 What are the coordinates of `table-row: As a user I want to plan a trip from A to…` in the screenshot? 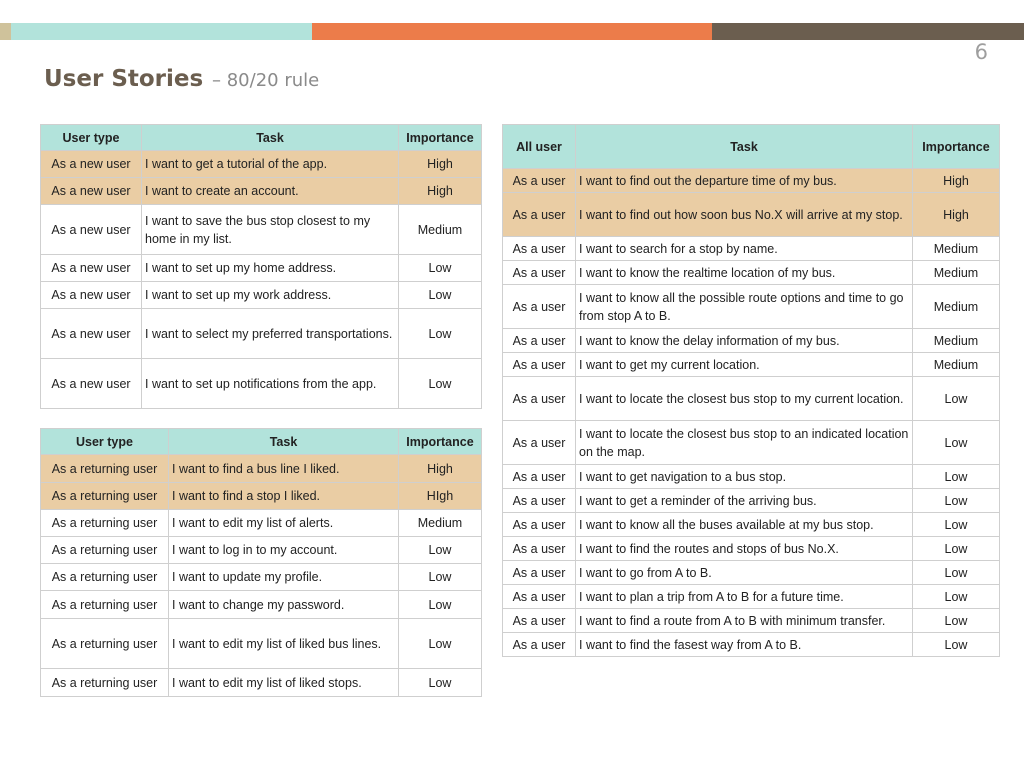 It's located at (751, 596).